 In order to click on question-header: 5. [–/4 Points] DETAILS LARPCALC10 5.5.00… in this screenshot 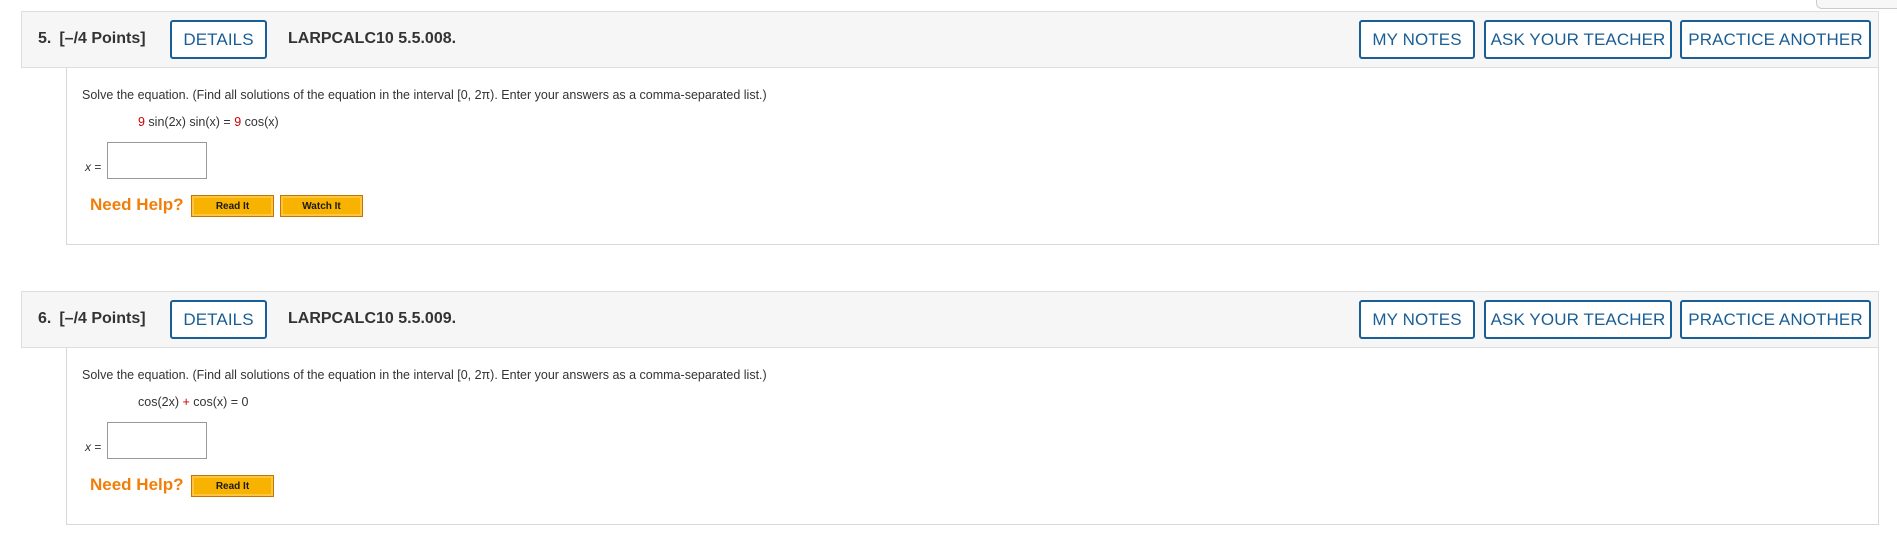, I will do `click(950, 39)`.